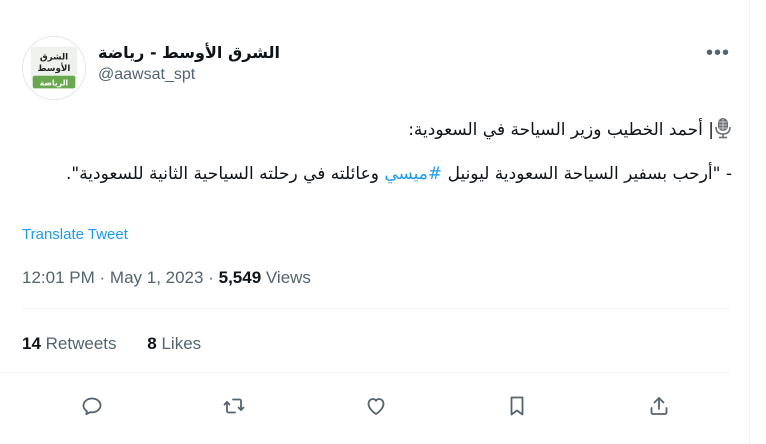  I want to click on tweet-line-1: | أحمد الخطيب وزير السياحة في السعودية:, so click(377, 130).